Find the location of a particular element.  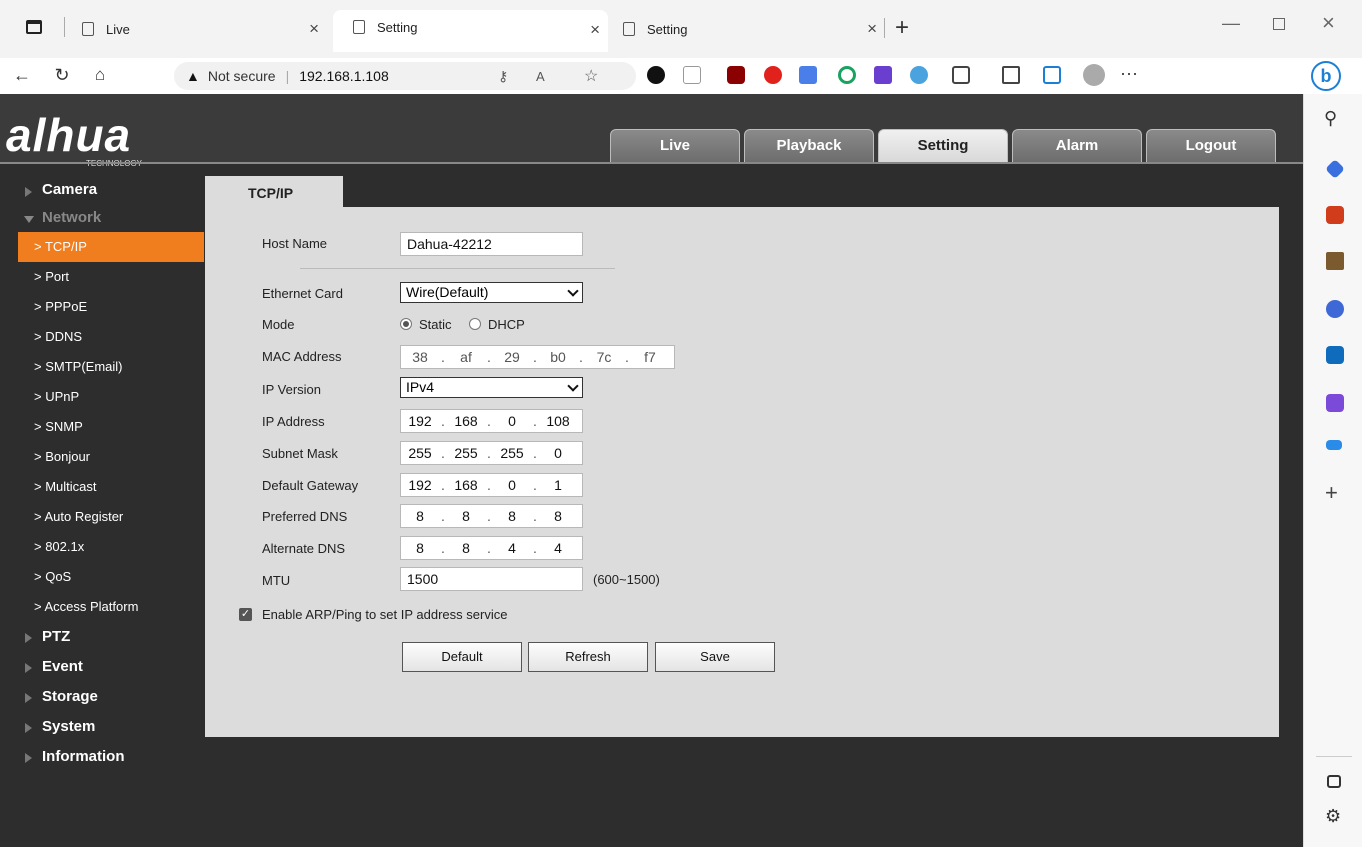

nav-qos: > QoS is located at coordinates (102, 577).